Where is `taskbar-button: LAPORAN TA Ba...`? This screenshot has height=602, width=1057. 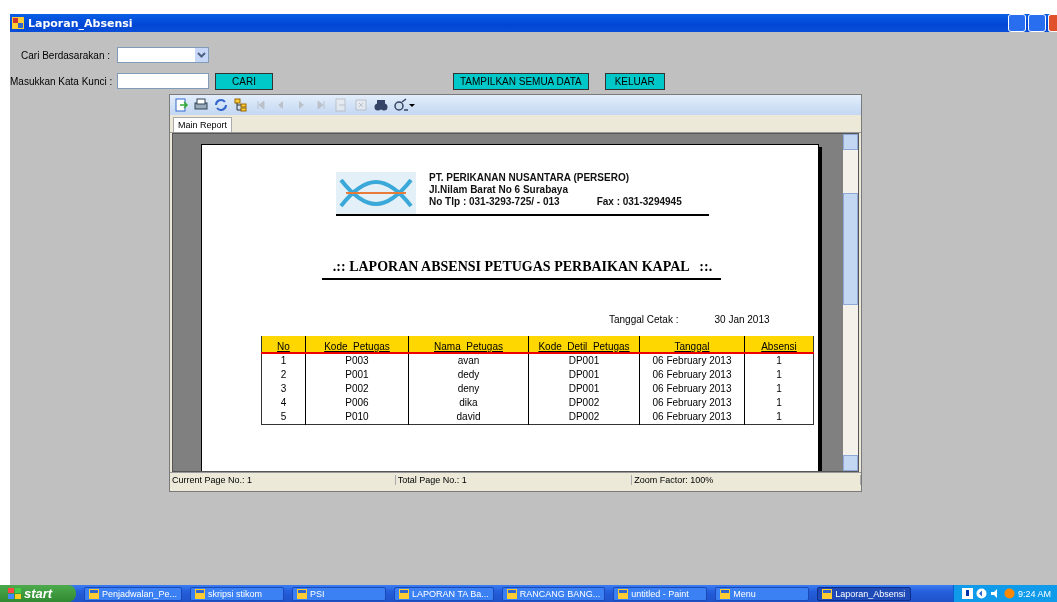 taskbar-button: LAPORAN TA Ba... is located at coordinates (444, 593).